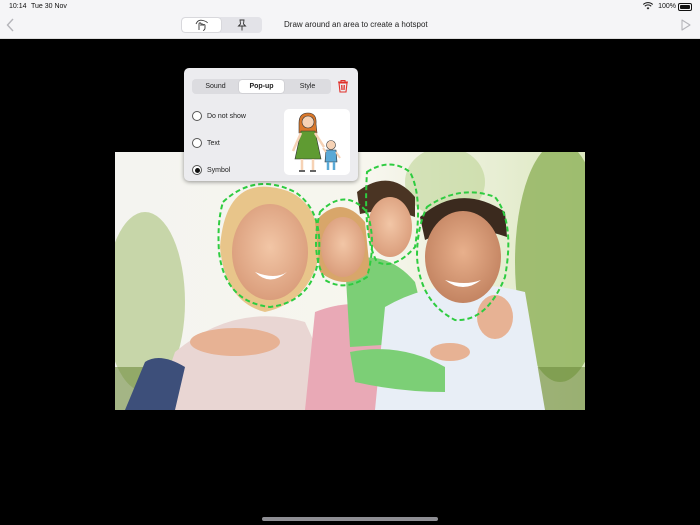 Image resolution: width=700 pixels, height=525 pixels. What do you see at coordinates (197, 116) in the screenshot?
I see `radio-do-not-show` at bounding box center [197, 116].